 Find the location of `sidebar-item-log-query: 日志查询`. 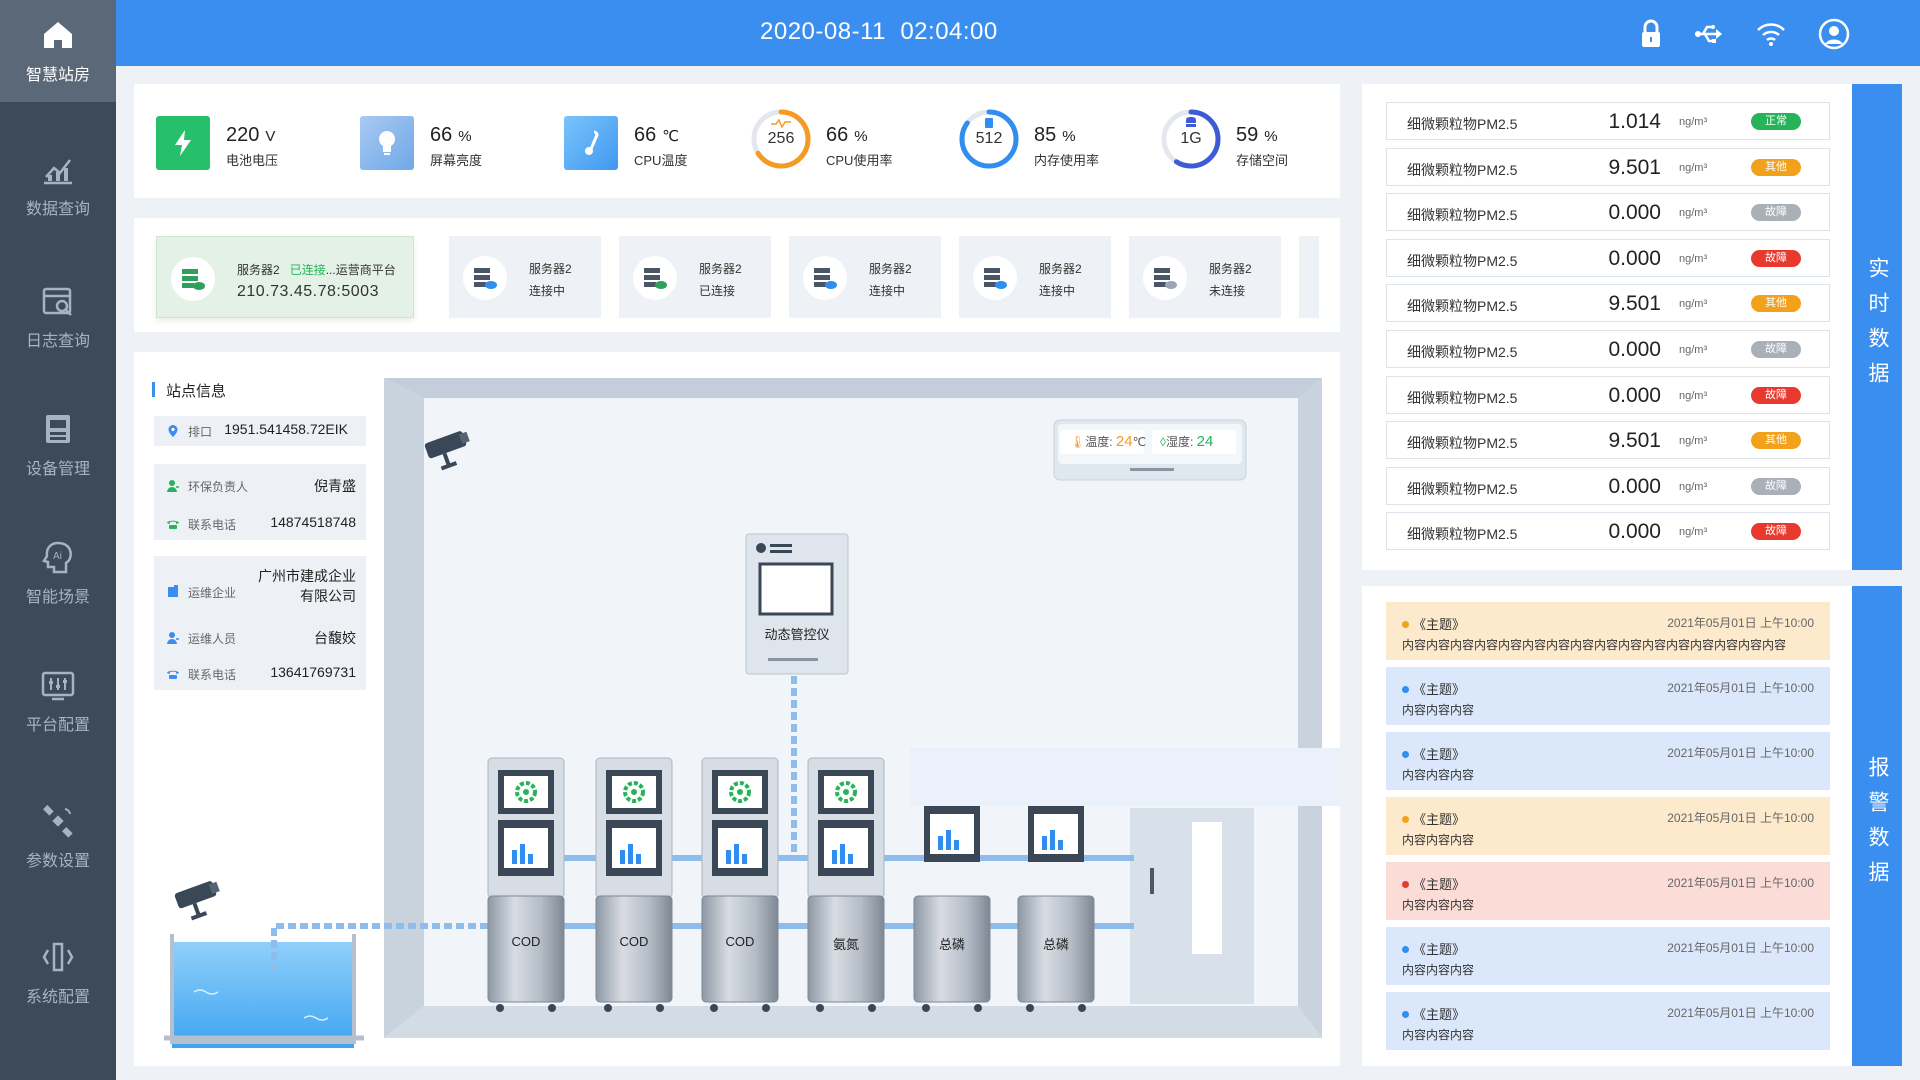

sidebar-item-log-query: 日志查询 is located at coordinates (58, 317).